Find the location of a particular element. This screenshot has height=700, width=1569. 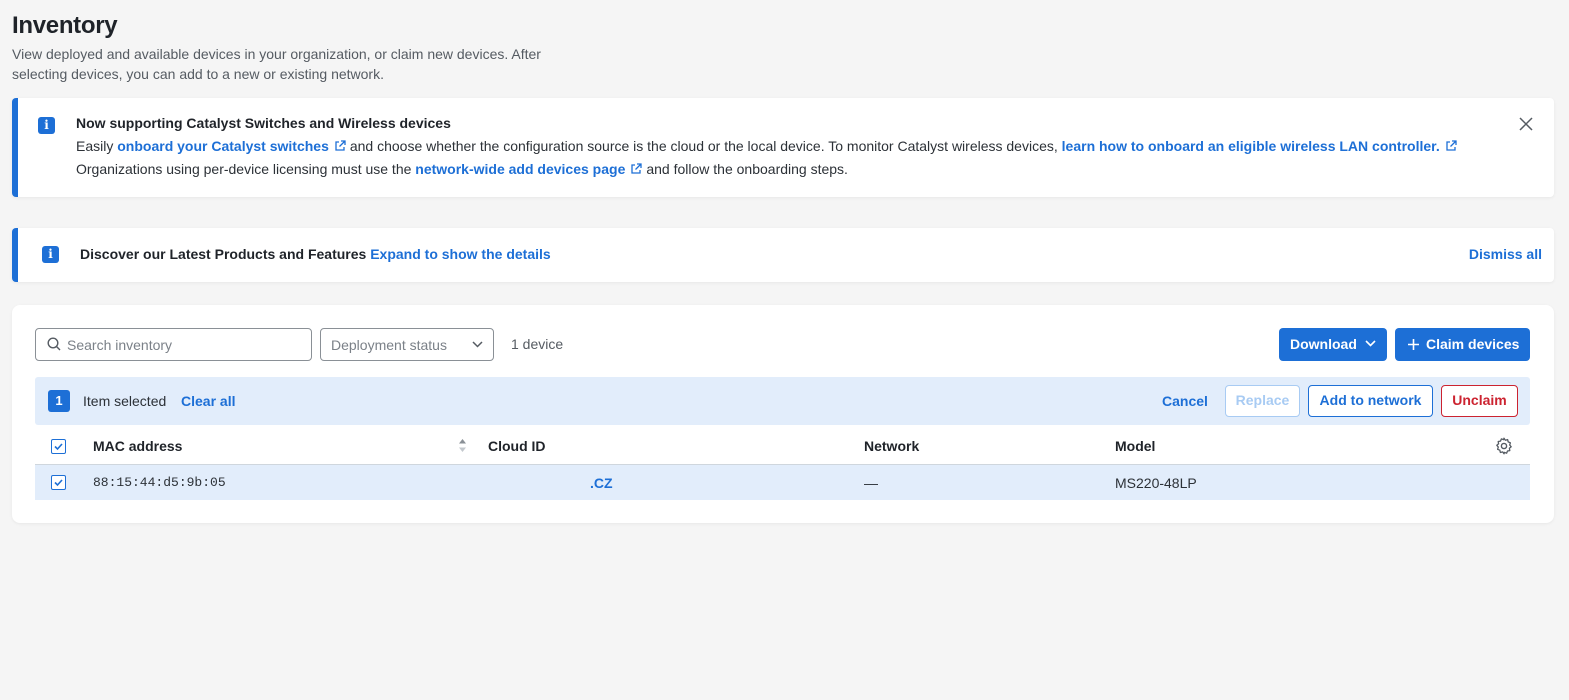

download-button: Download is located at coordinates (1333, 344).